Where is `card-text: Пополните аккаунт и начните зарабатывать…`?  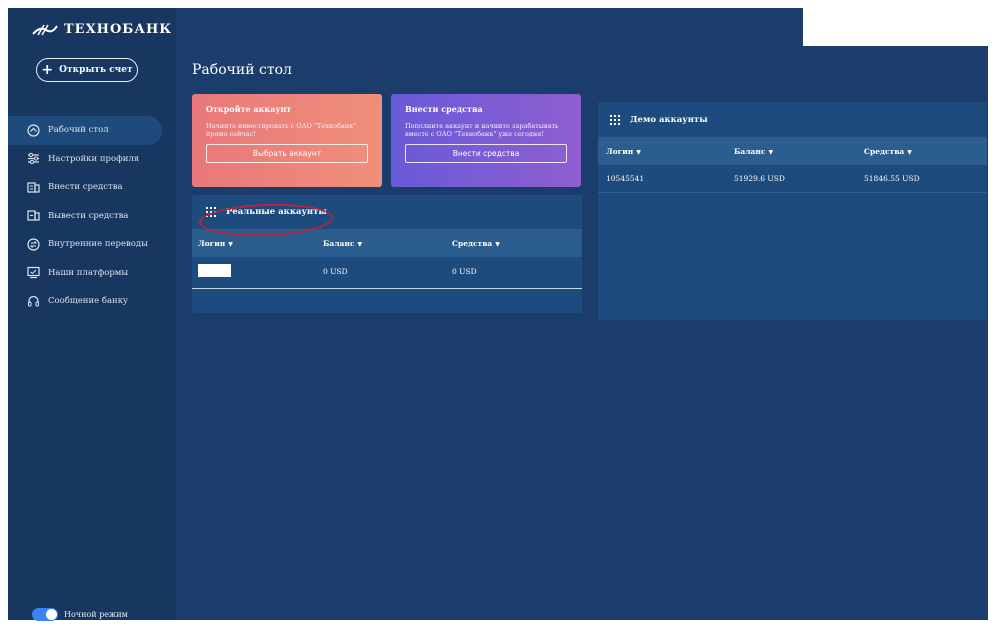 card-text: Пополните аккаунт и начните зарабатывать… is located at coordinates (482, 130).